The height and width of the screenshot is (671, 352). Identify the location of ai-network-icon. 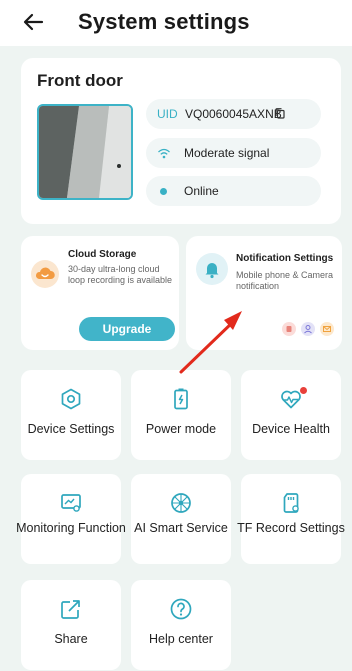
(181, 503).